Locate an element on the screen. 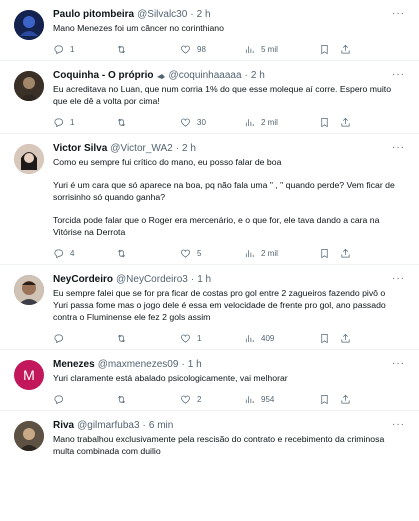  view-count: 954 is located at coordinates (268, 399).